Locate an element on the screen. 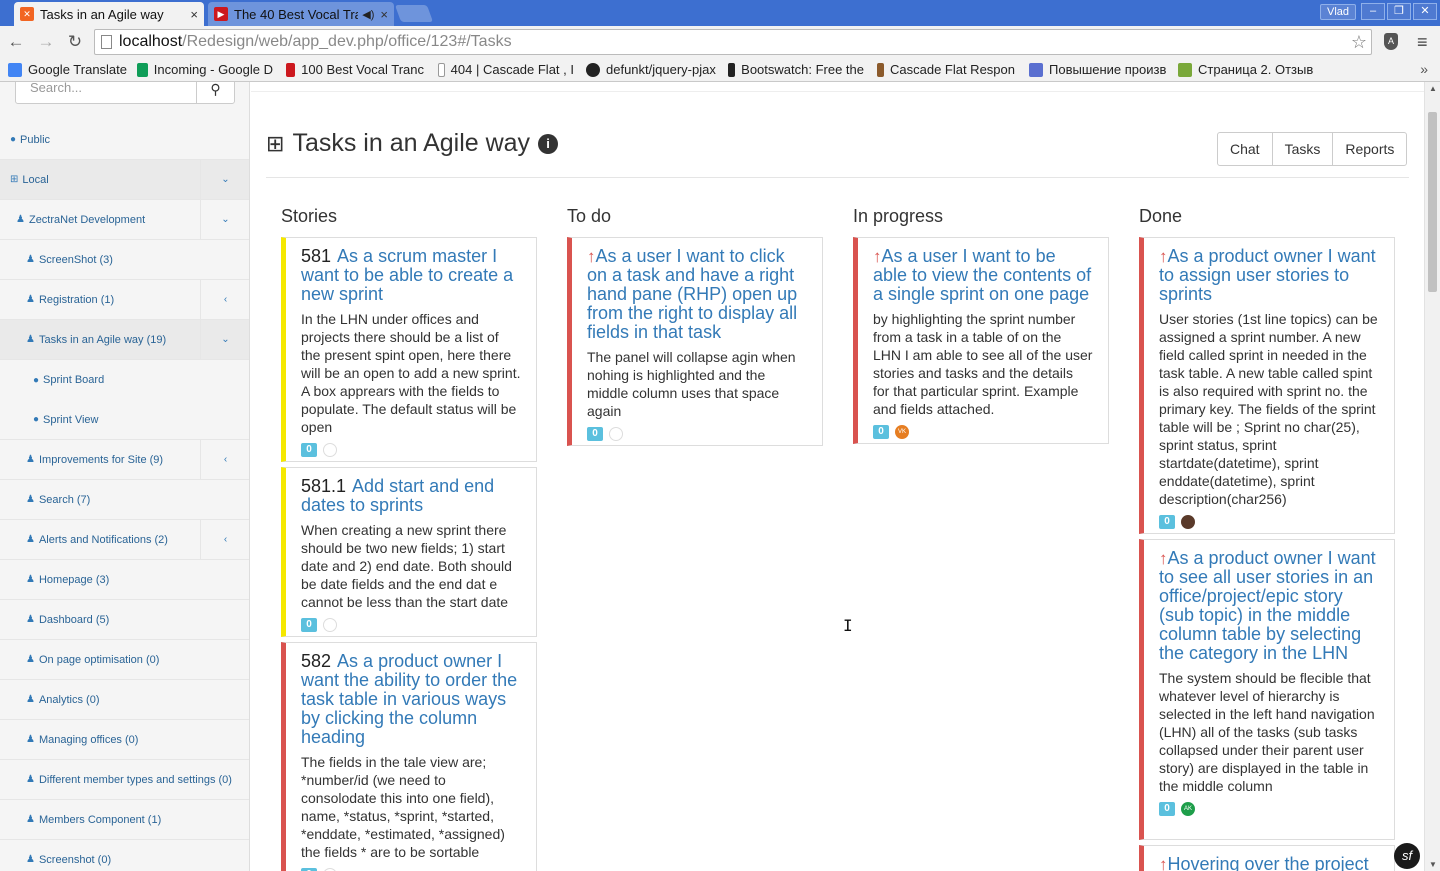 This screenshot has height=871, width=1440. info-icon: i is located at coordinates (548, 143).